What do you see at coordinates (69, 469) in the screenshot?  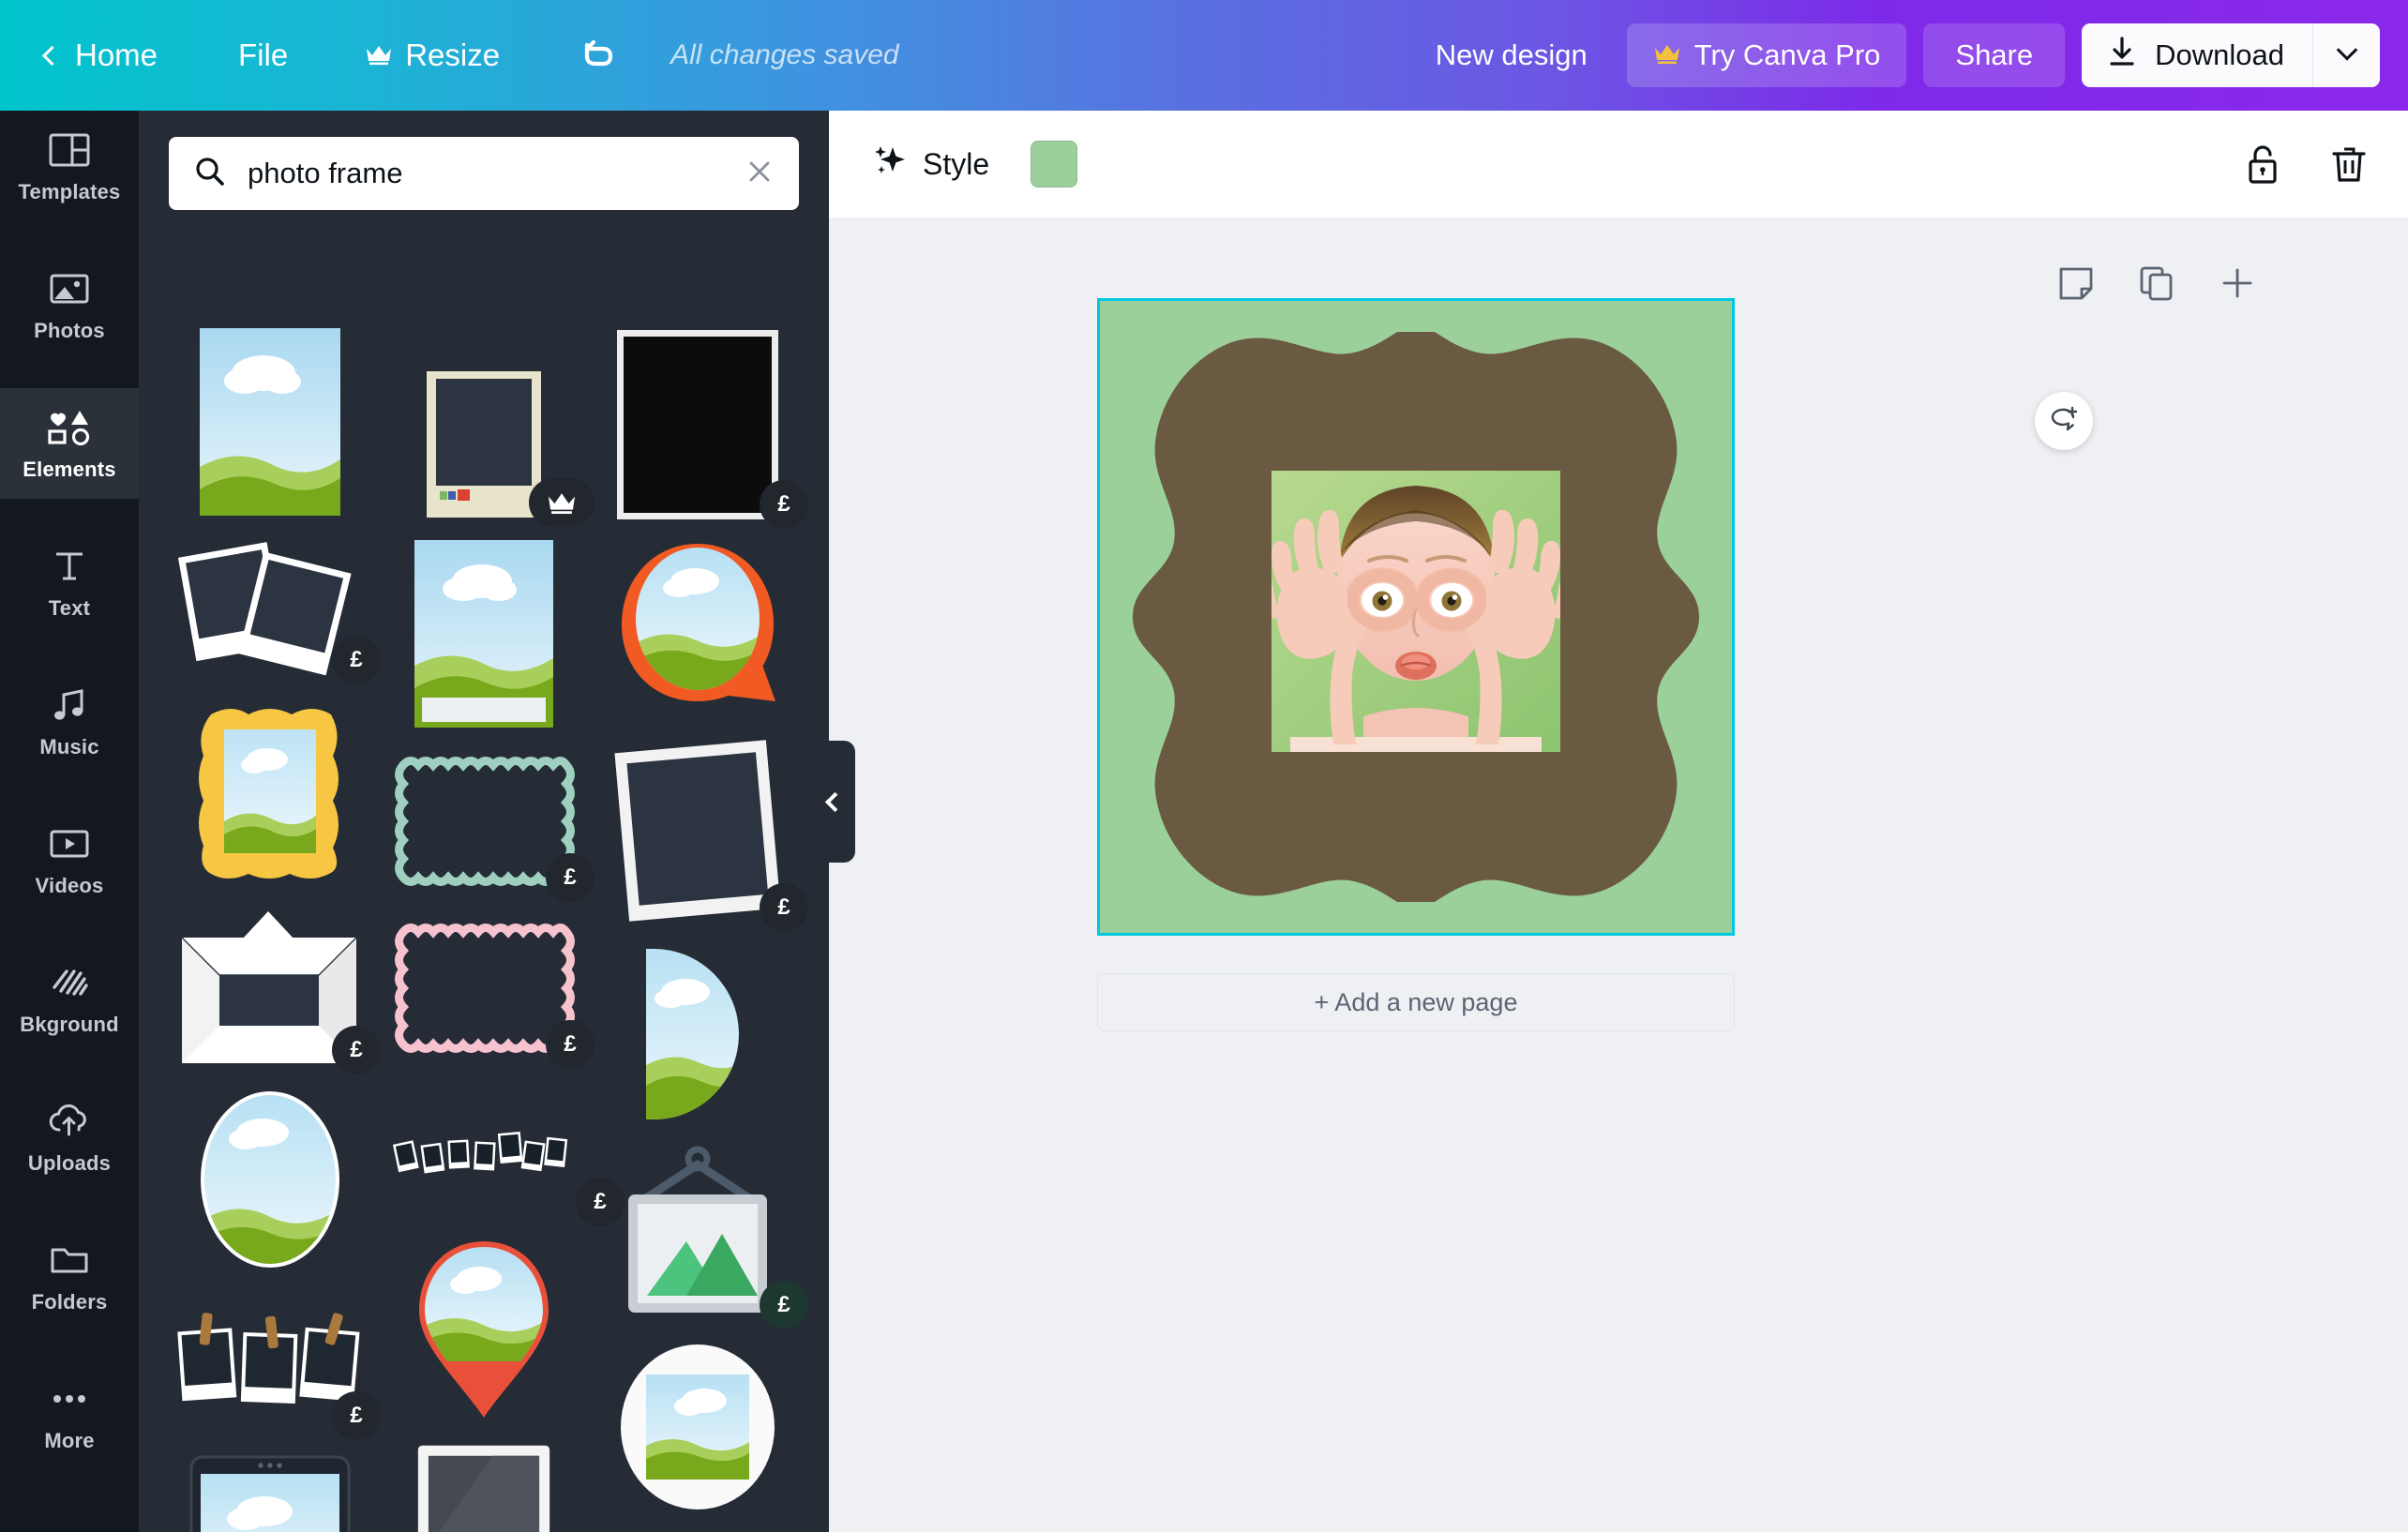 I see `sidebar-label: Elements` at bounding box center [69, 469].